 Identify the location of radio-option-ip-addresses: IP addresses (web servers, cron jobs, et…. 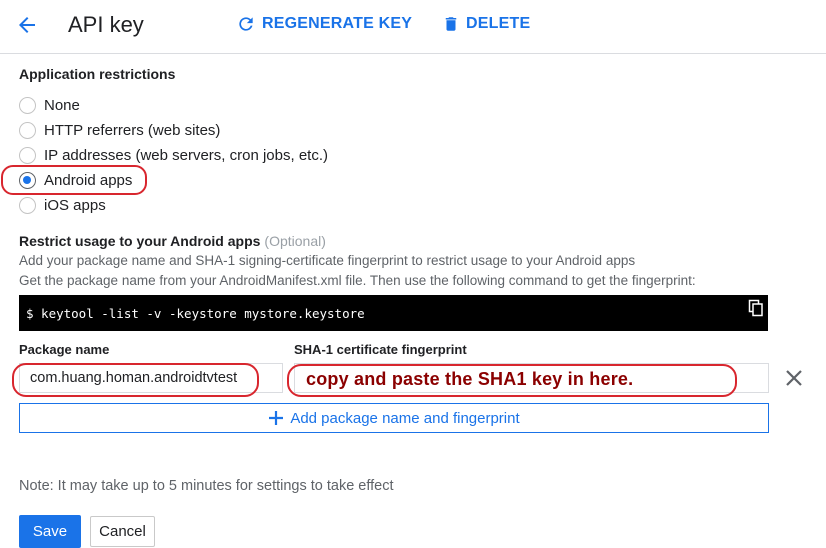
(173, 155).